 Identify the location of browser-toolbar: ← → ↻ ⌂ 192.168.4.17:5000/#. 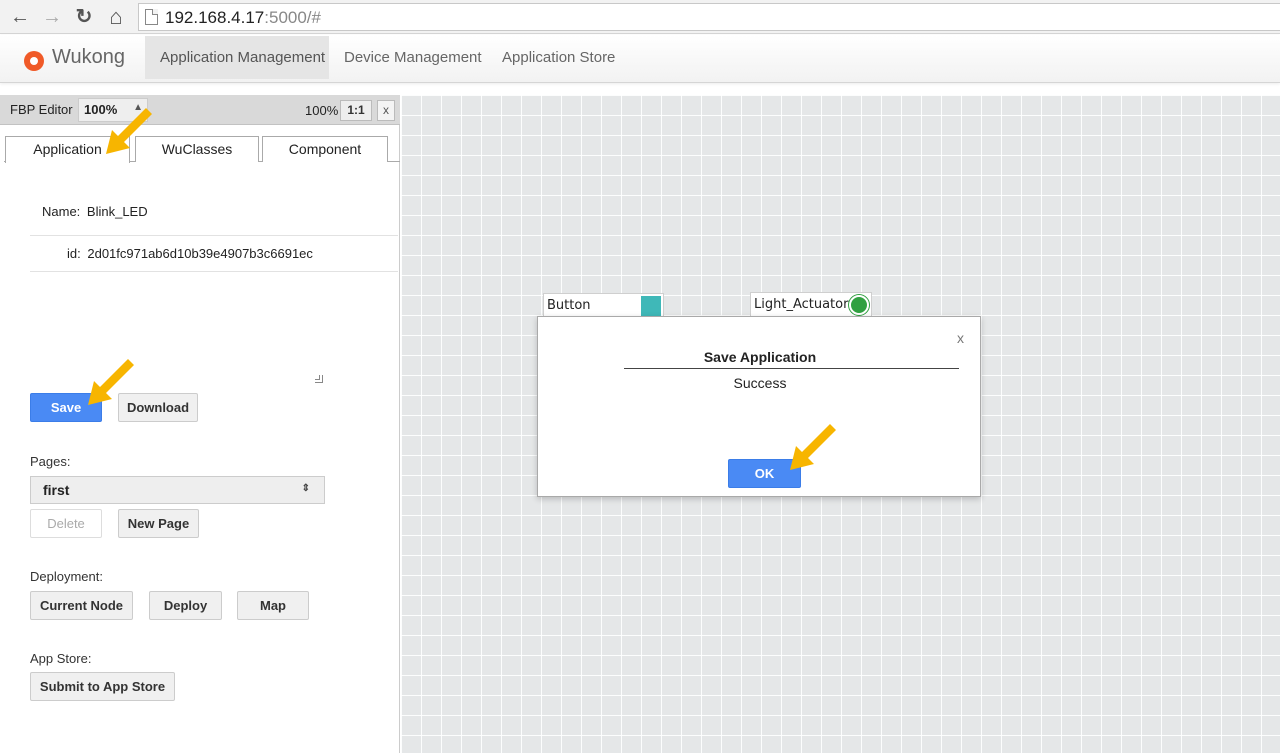
(640, 17).